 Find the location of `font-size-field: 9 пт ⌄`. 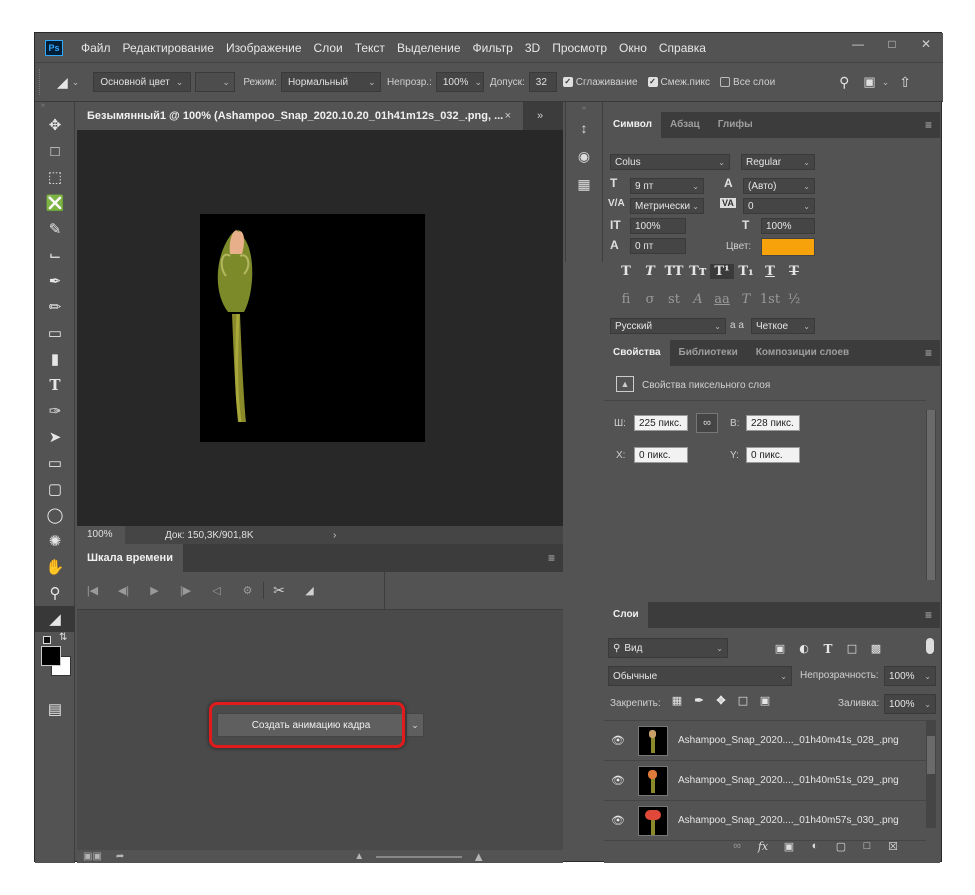

font-size-field: 9 пт ⌄ is located at coordinates (667, 186).